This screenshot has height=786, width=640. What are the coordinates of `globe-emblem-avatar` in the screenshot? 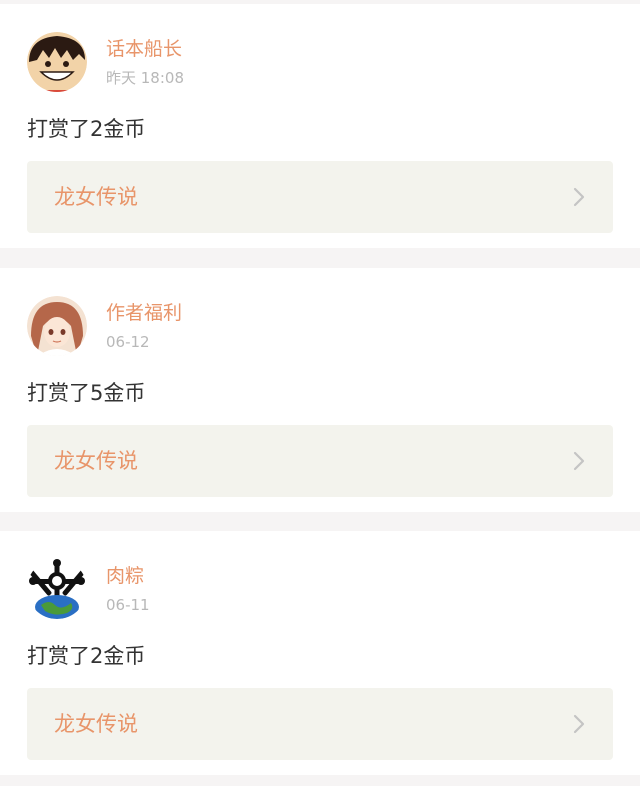 It's located at (57, 589).